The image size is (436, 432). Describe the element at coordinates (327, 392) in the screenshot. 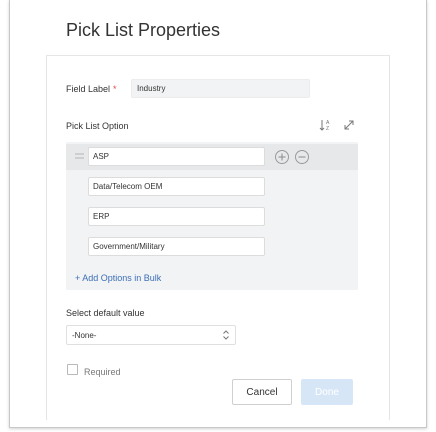

I see `done-button: Done` at that location.